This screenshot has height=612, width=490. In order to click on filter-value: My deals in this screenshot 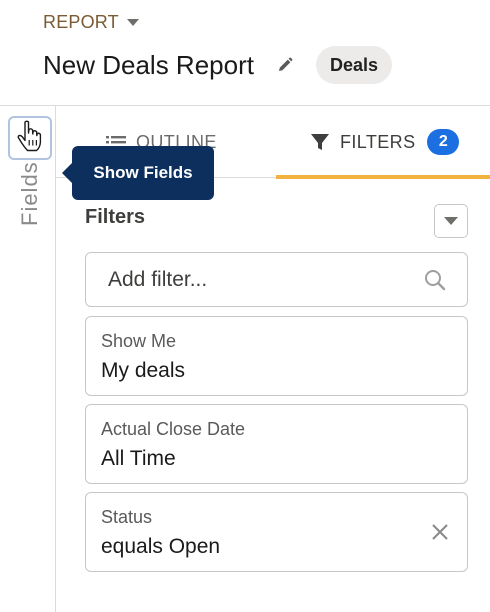, I will do `click(143, 370)`.